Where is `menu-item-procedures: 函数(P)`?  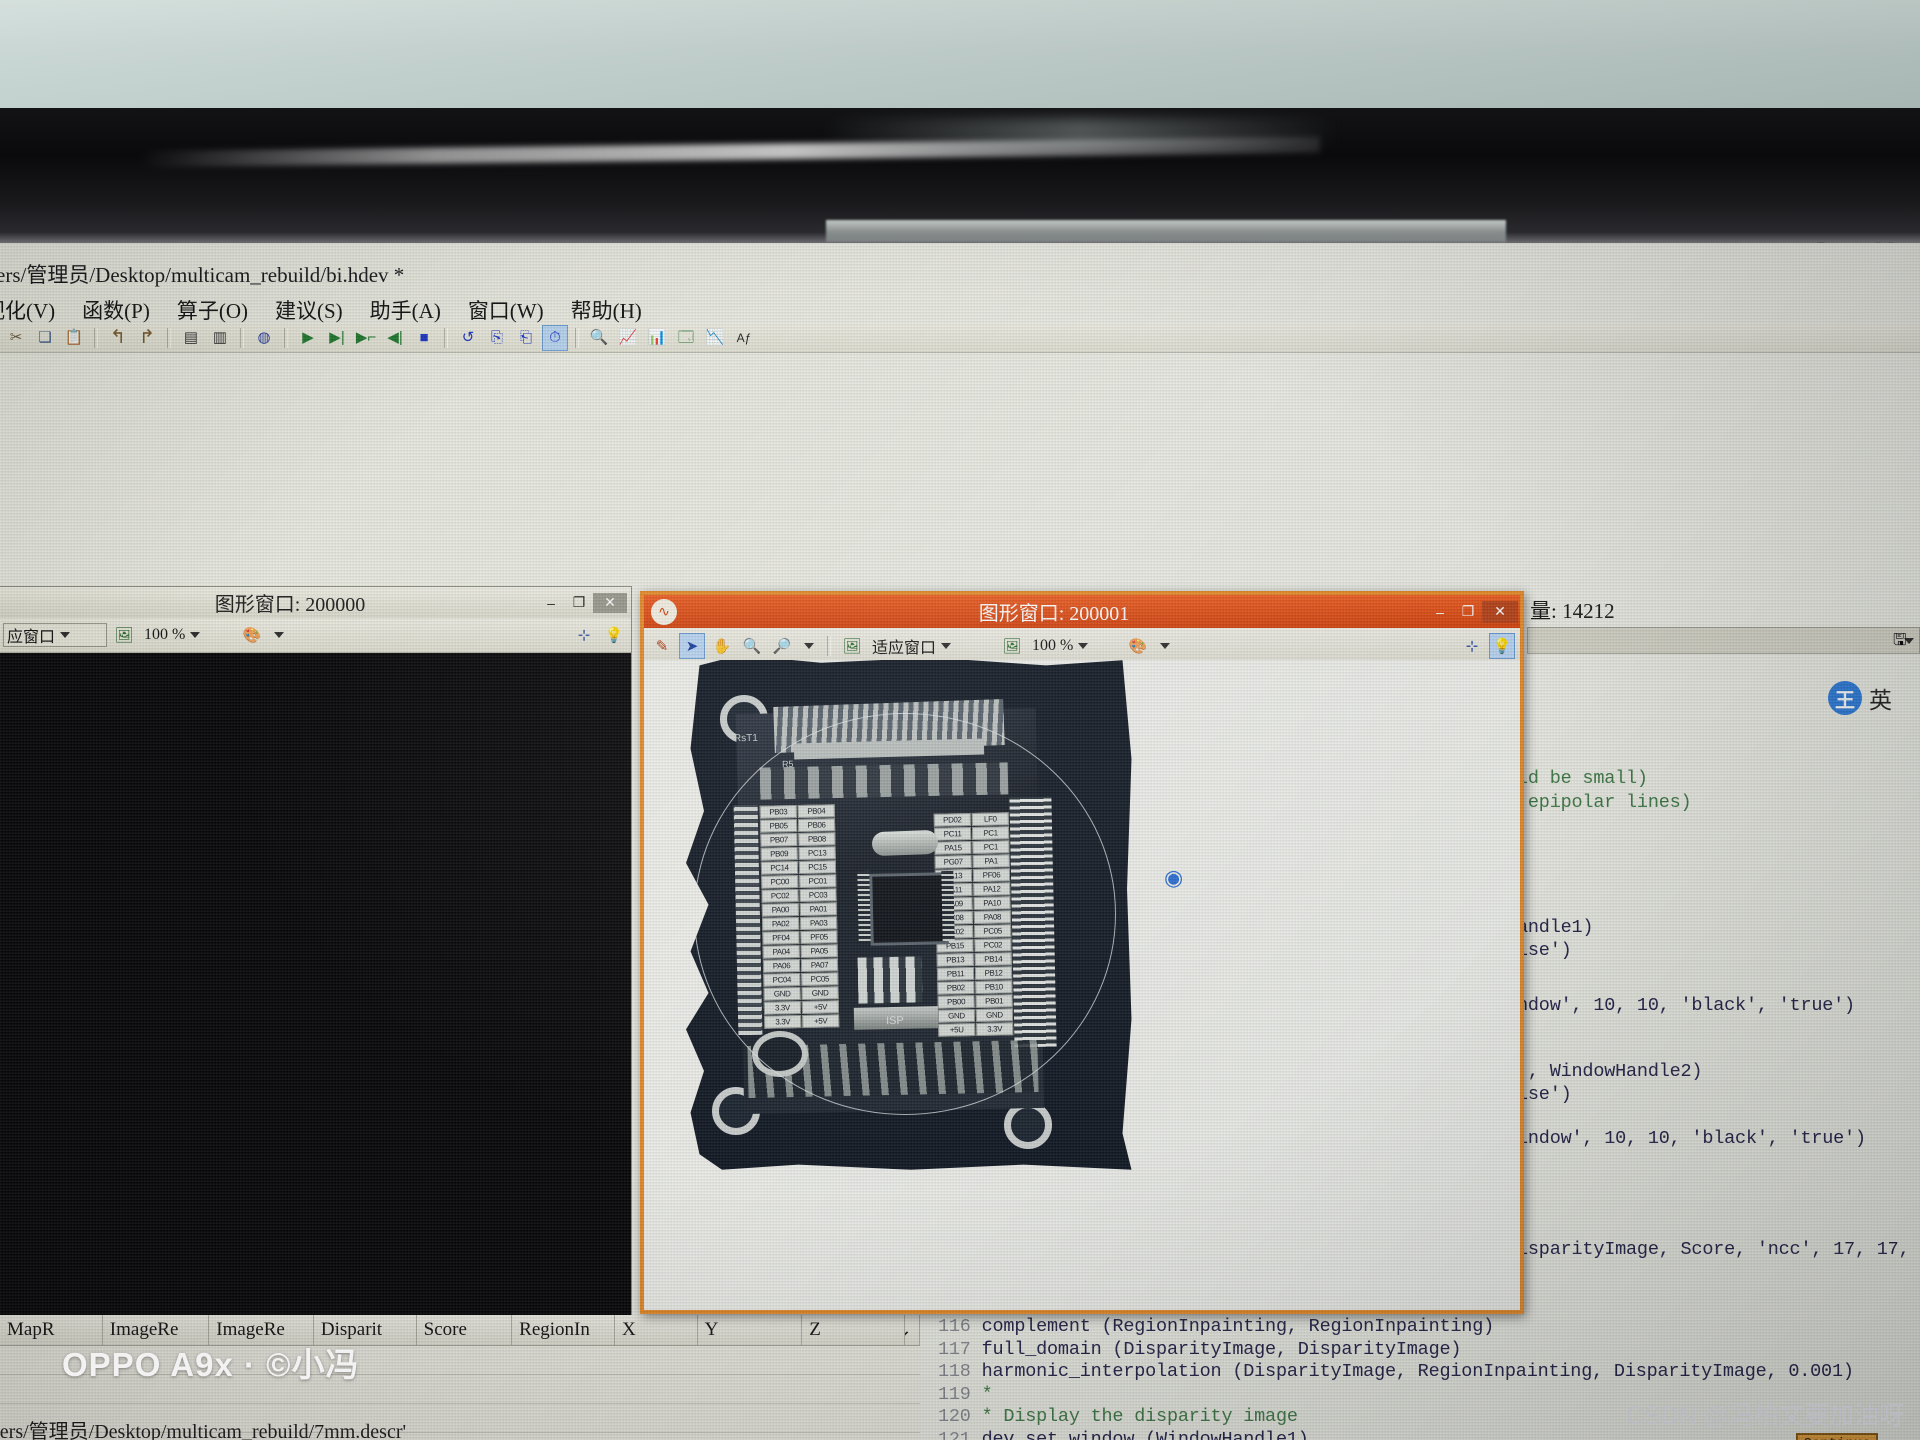 menu-item-procedures: 函数(P) is located at coordinates (116, 310).